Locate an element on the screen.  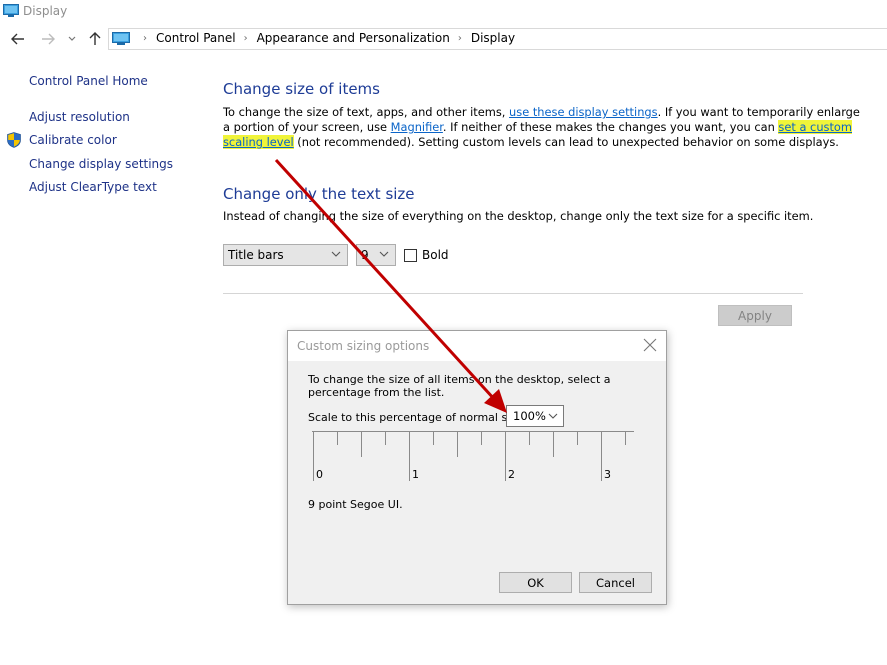
item-select: Title bars is located at coordinates (285, 255).